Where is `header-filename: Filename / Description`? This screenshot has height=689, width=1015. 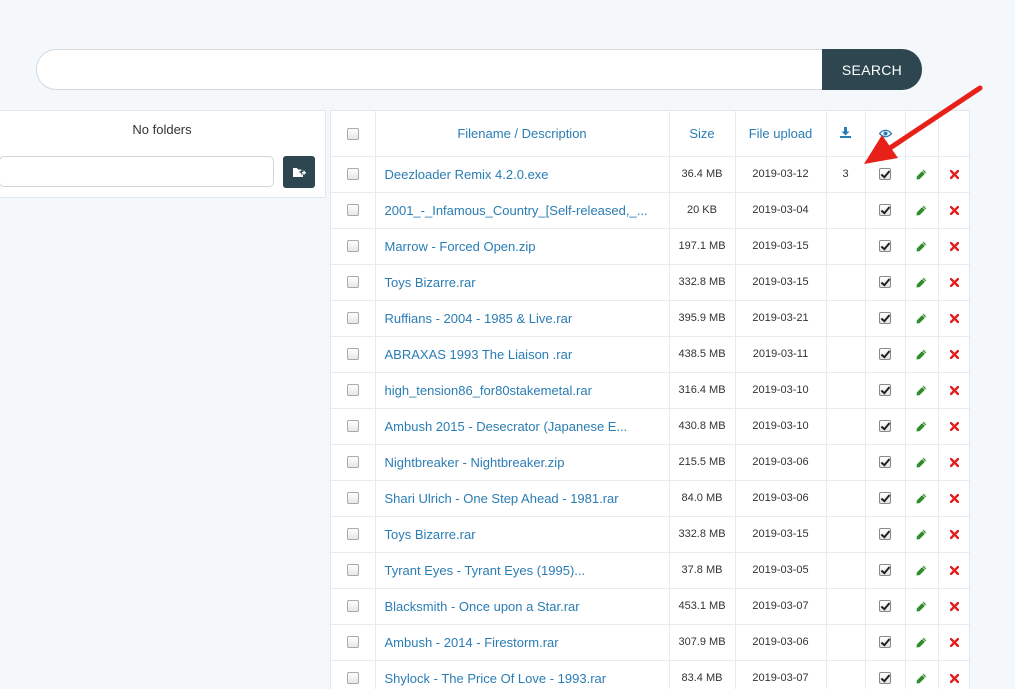 header-filename: Filename / Description is located at coordinates (522, 134).